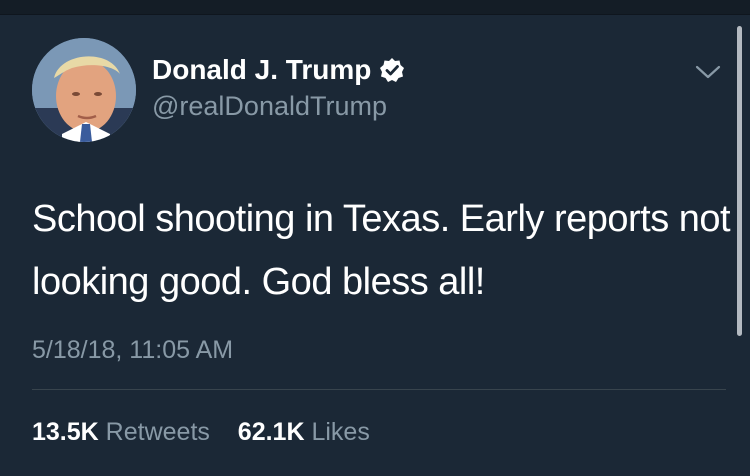  I want to click on avatar, so click(84, 90).